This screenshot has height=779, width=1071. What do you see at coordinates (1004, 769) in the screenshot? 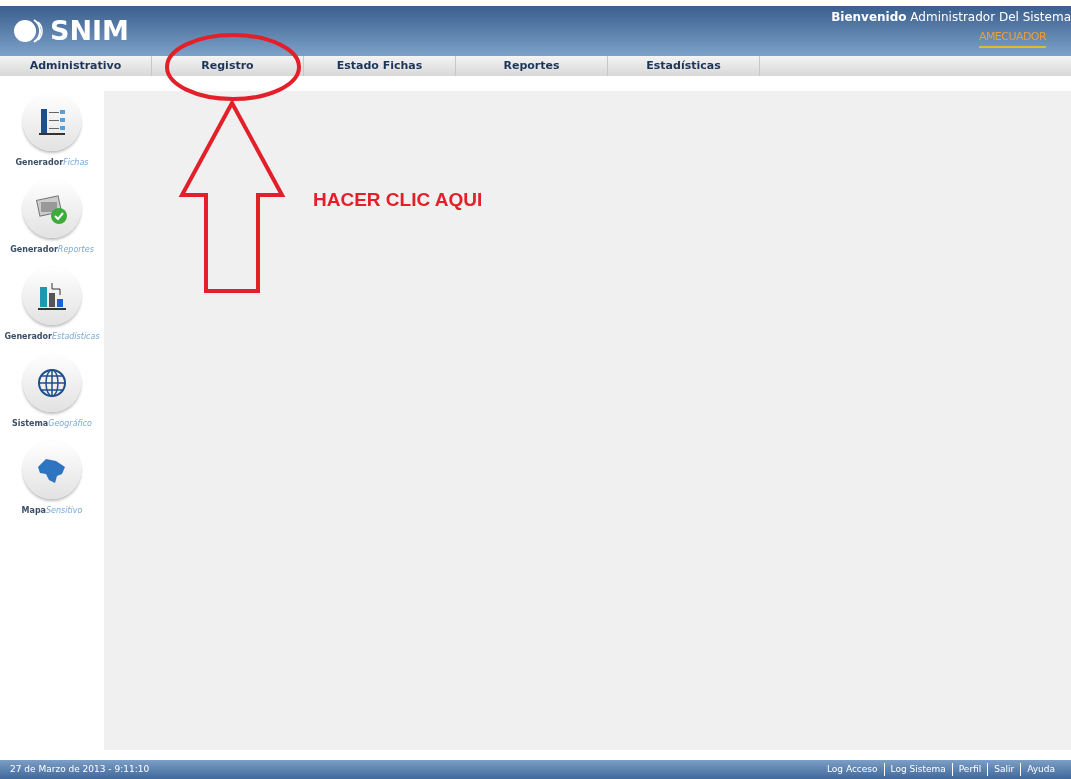
I see `footer-link: Salir` at bounding box center [1004, 769].